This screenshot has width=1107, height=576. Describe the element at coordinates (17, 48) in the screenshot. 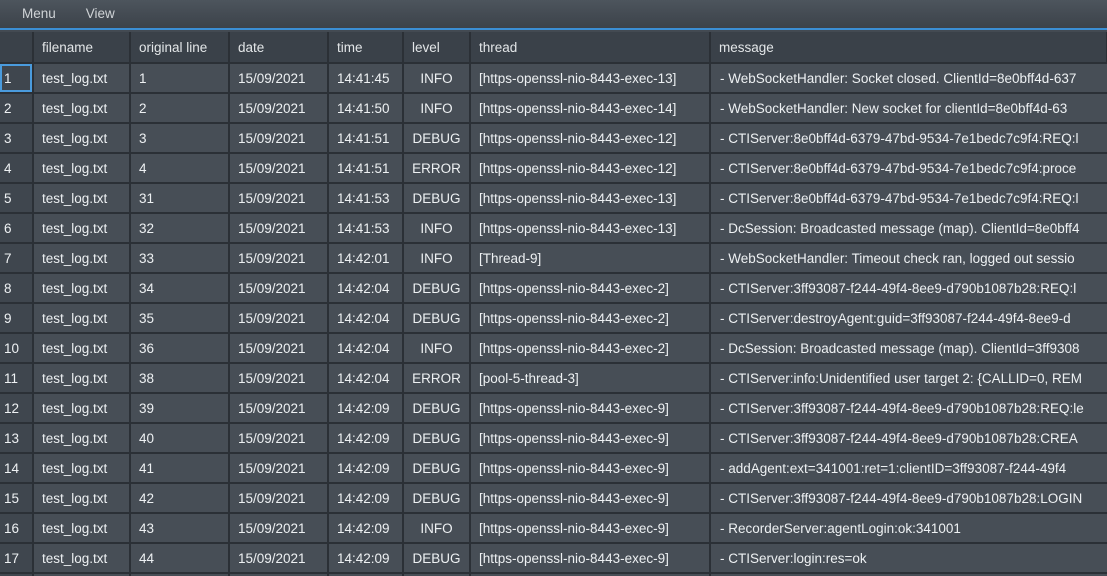

I see `column-header-index` at that location.